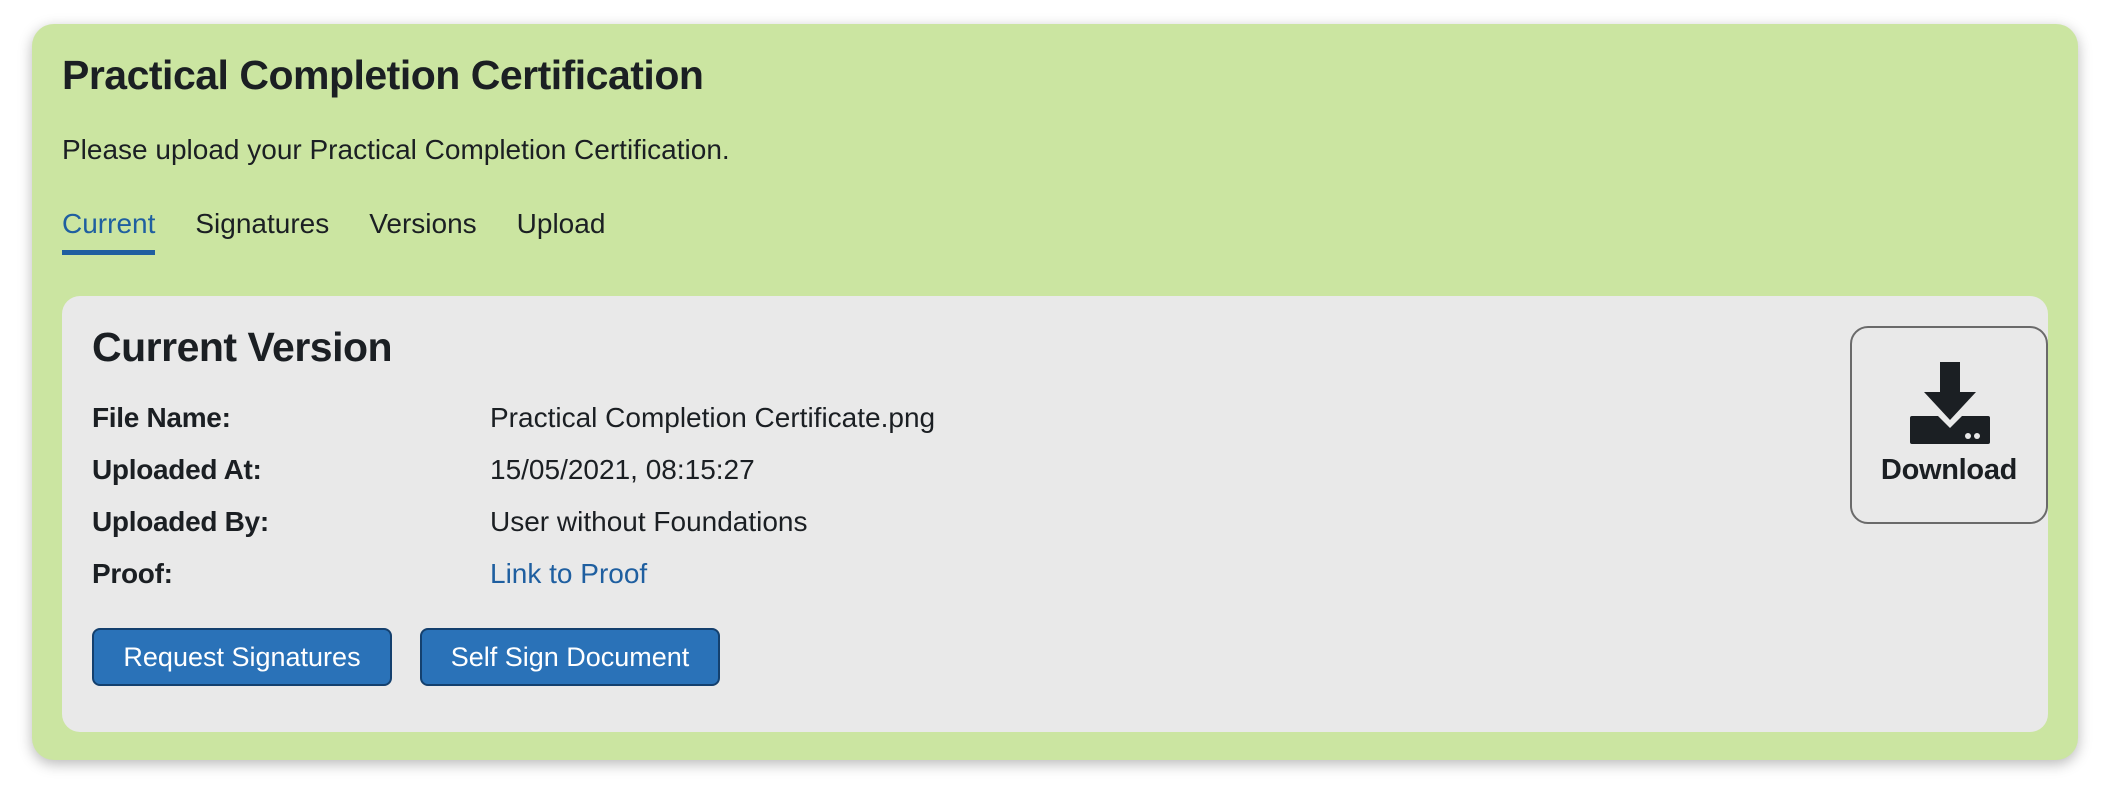 This screenshot has width=2106, height=790. What do you see at coordinates (132, 573) in the screenshot?
I see `proof-label: Proof:` at bounding box center [132, 573].